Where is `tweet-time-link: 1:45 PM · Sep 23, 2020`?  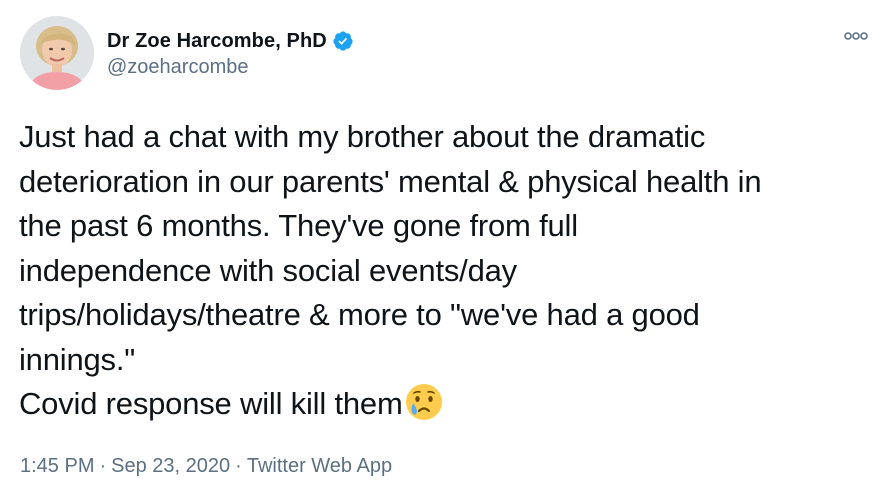
tweet-time-link: 1:45 PM · Sep 23, 2020 is located at coordinates (125, 466).